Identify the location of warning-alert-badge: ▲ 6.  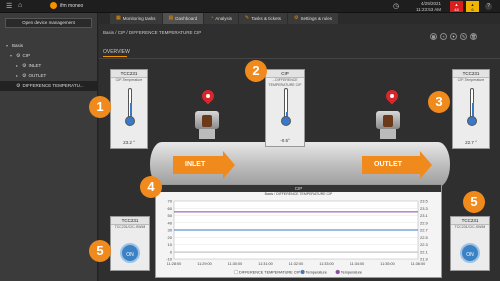
(472, 6).